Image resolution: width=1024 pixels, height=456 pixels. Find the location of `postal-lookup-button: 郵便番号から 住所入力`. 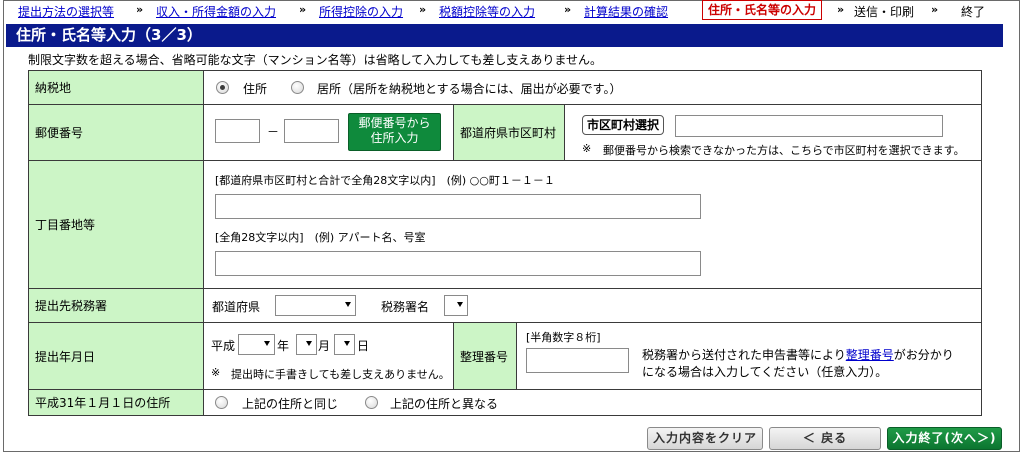

postal-lookup-button: 郵便番号から 住所入力 is located at coordinates (394, 132).